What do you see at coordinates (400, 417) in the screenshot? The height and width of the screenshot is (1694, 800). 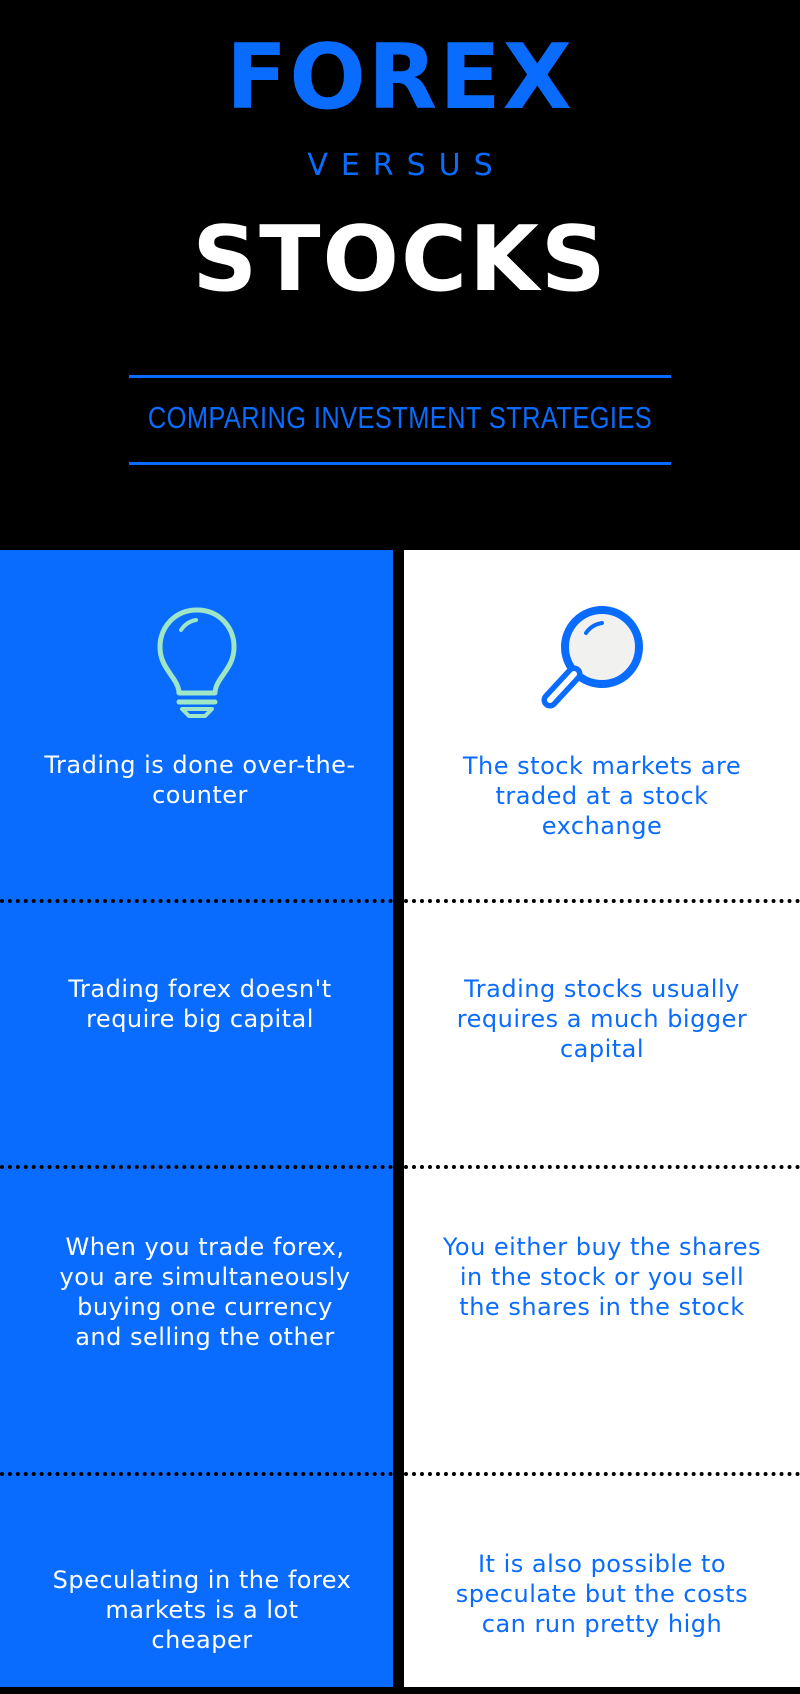 I see `subtitle: COMPARING INVESTMENT STRATEGIES` at bounding box center [400, 417].